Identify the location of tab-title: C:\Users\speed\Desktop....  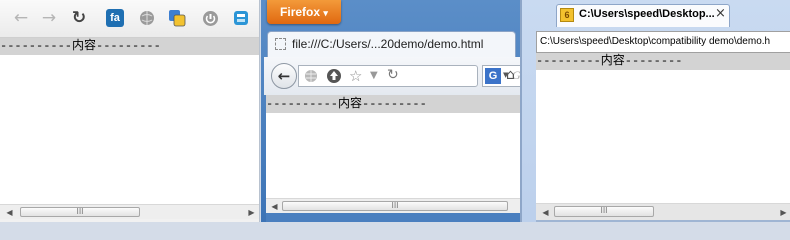
(647, 14).